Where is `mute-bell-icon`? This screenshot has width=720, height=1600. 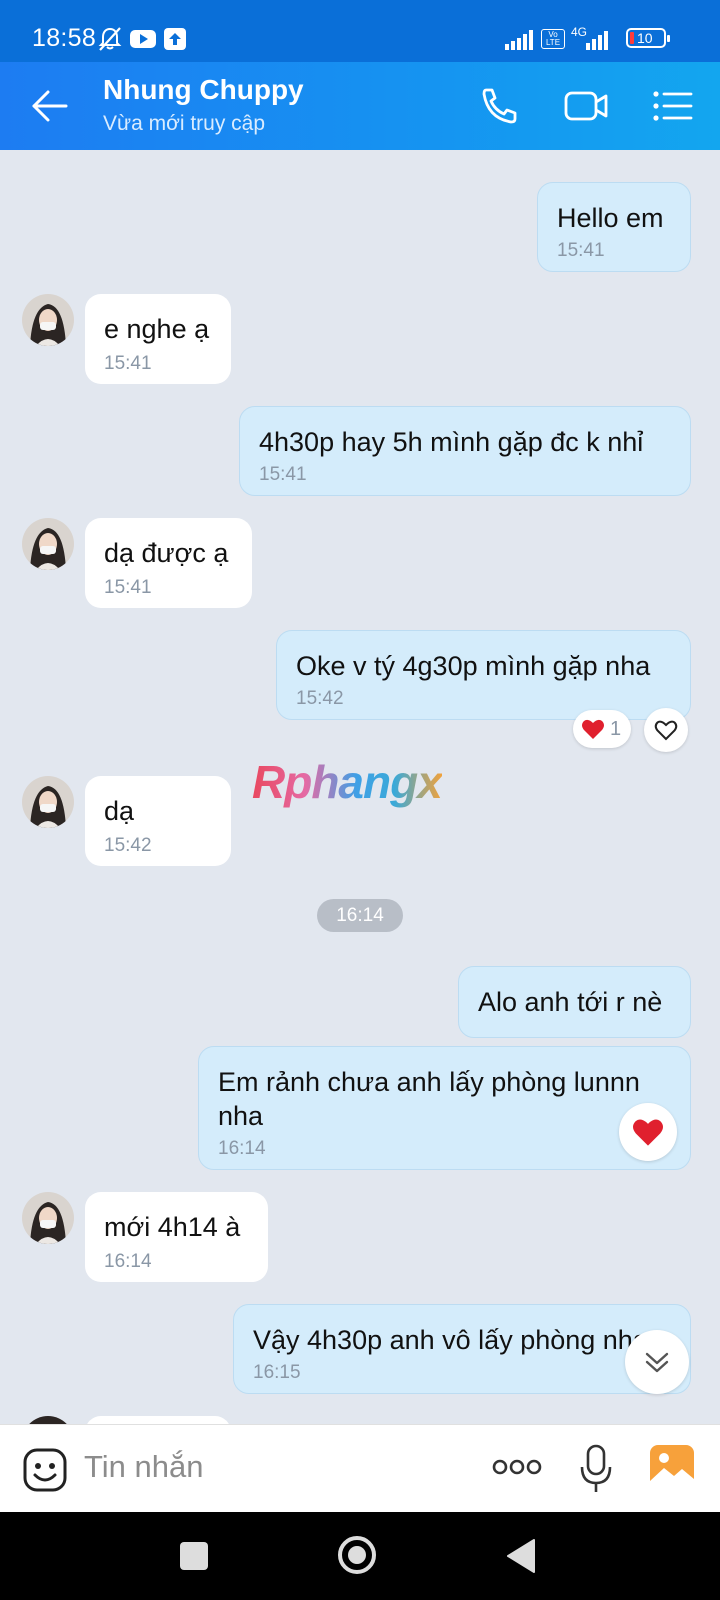
mute-bell-icon is located at coordinates (110, 39).